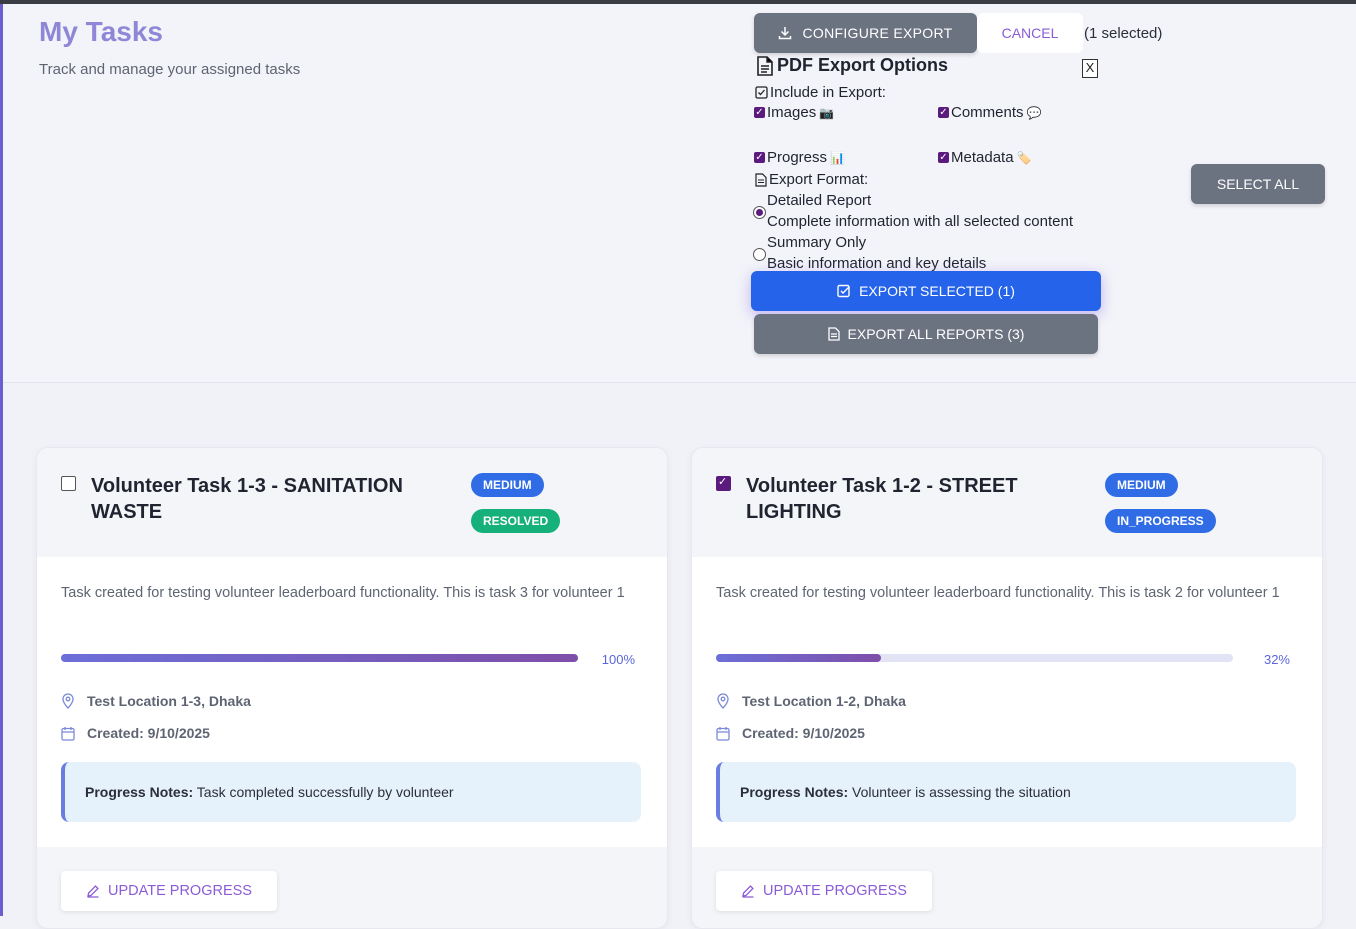 The height and width of the screenshot is (929, 1356). Describe the element at coordinates (837, 157) in the screenshot. I see `bar-chart-icon: 📊` at that location.